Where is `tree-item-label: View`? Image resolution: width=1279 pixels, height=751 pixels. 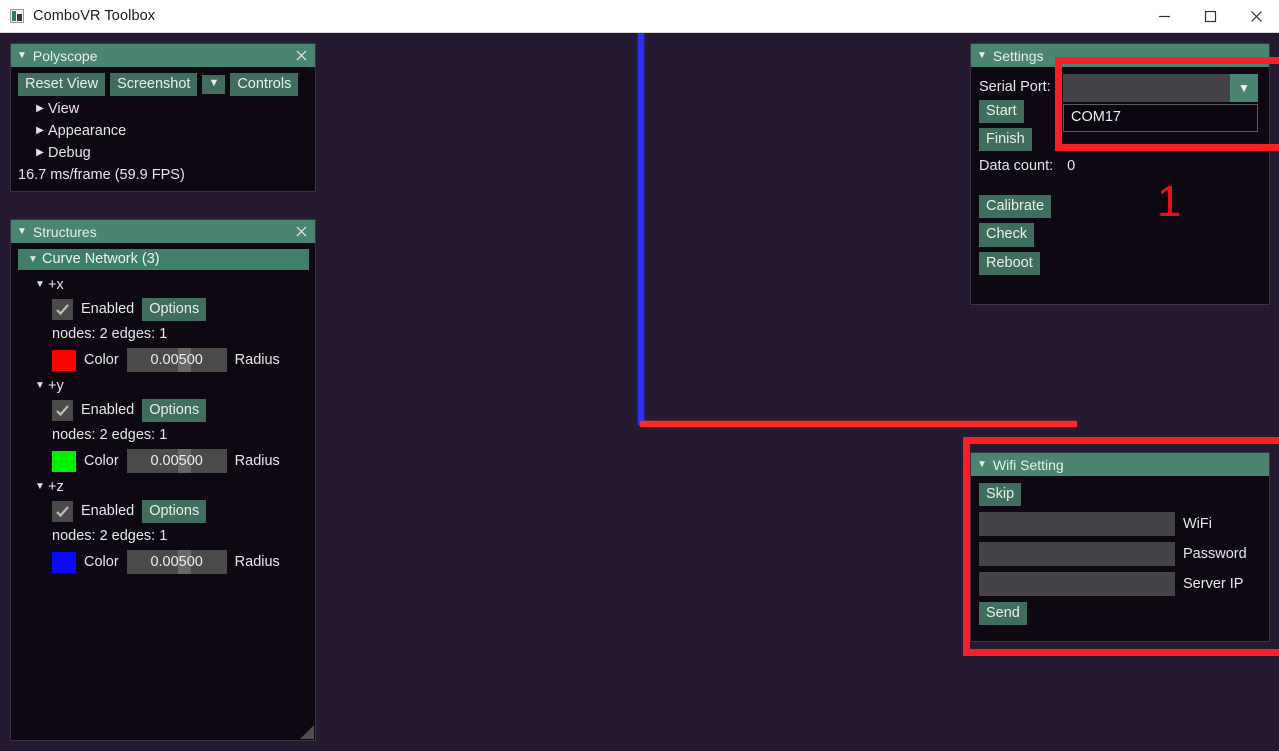
tree-item-label: View is located at coordinates (64, 109).